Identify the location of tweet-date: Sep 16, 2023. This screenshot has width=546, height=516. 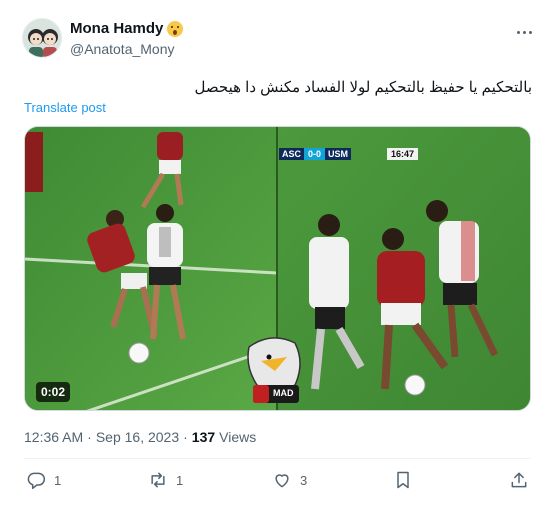
(137, 437).